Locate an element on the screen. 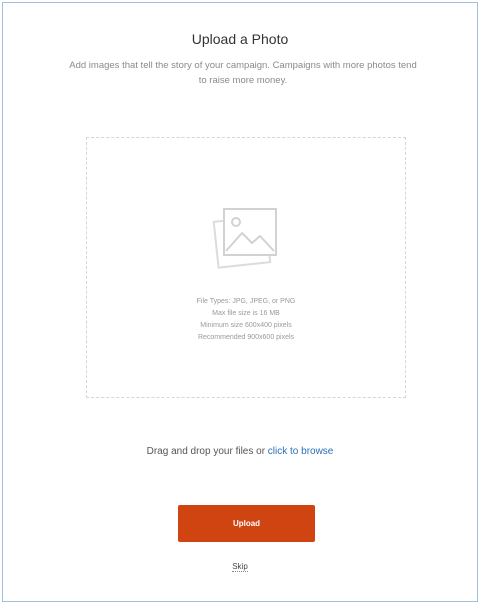 The width and height of the screenshot is (481, 602). skip-row: Skip is located at coordinates (240, 567).